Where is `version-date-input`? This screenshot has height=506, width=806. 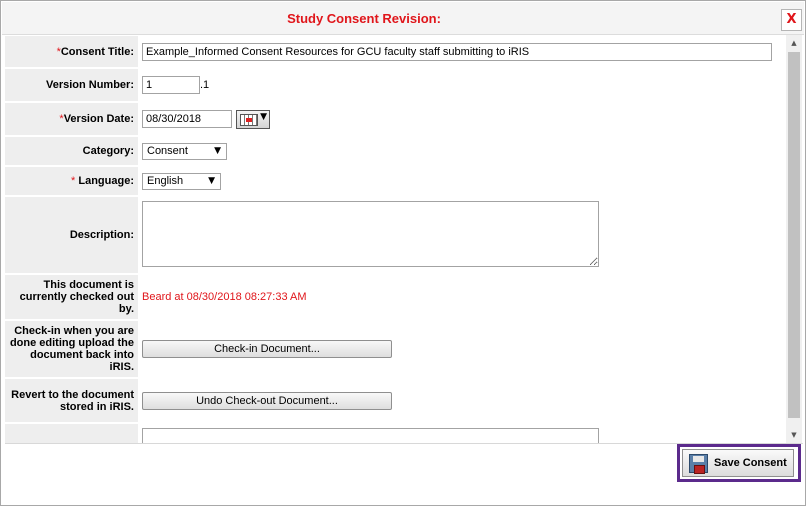 version-date-input is located at coordinates (187, 118).